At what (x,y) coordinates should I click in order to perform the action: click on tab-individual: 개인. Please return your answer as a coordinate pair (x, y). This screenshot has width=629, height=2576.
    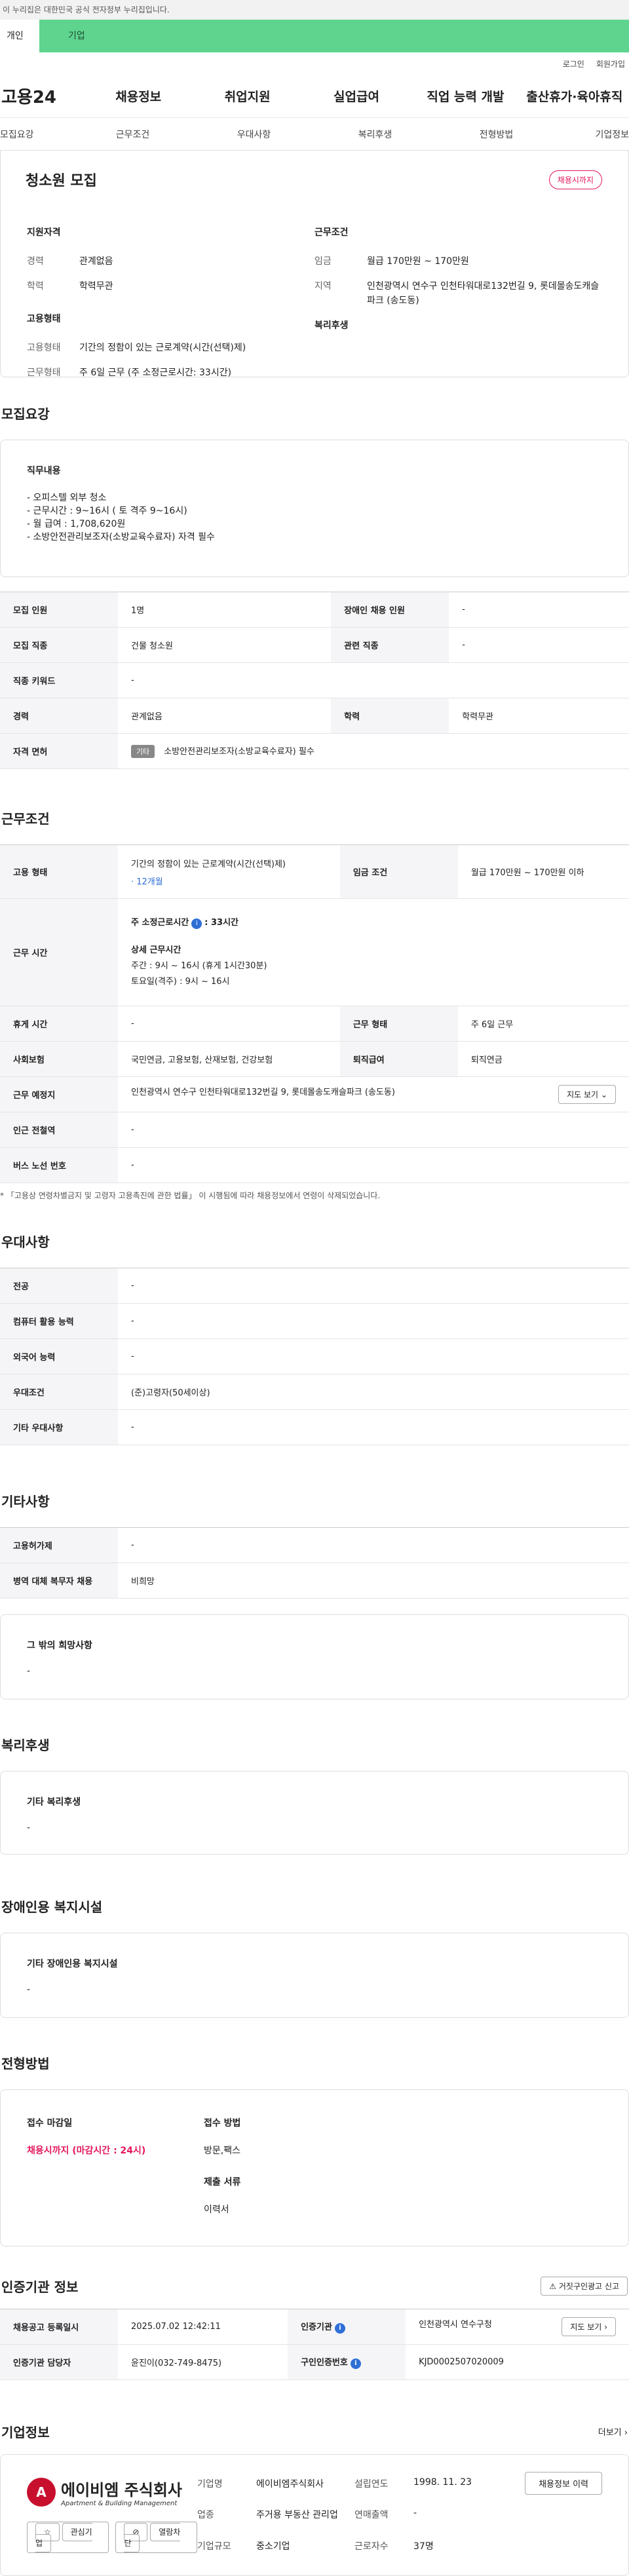
    Looking at the image, I should click on (19, 36).